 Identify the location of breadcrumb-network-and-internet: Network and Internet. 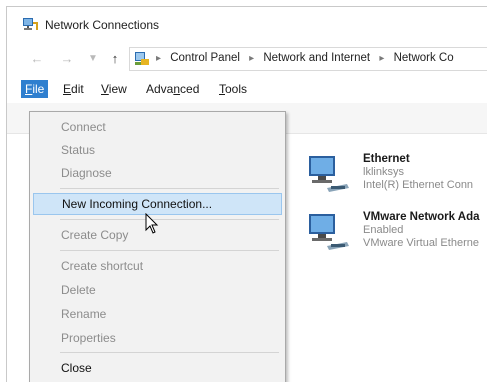
(316, 58).